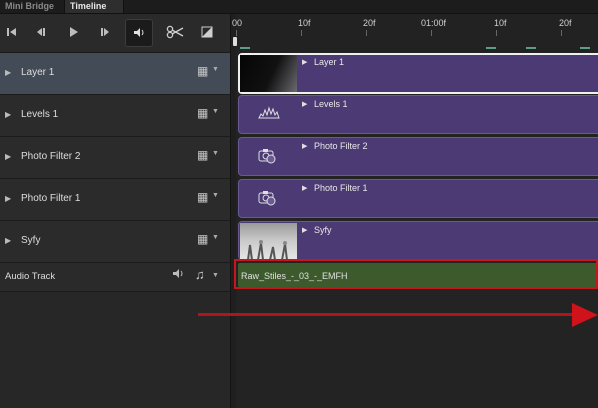 This screenshot has height=408, width=598. Describe the element at coordinates (73, 32) in the screenshot. I see `play-icon` at that location.